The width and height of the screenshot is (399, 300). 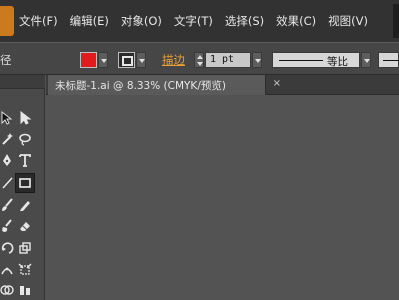 I want to click on fill-dropdown-icon, so click(x=103, y=60).